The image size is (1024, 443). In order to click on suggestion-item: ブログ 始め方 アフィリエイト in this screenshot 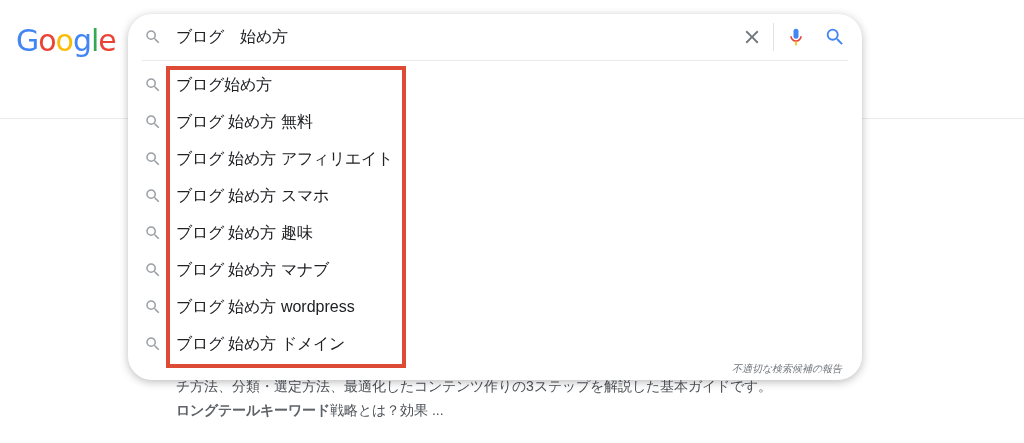, I will do `click(495, 158)`.